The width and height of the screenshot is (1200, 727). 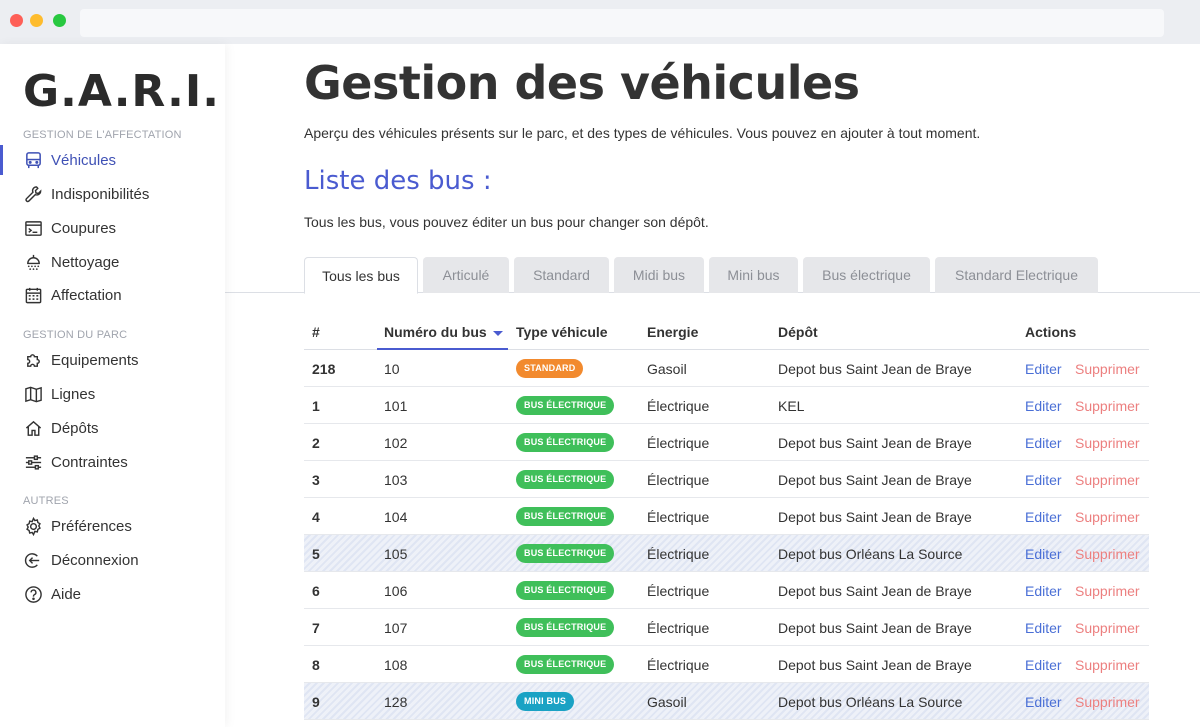 What do you see at coordinates (33, 295) in the screenshot?
I see `calendar-icon` at bounding box center [33, 295].